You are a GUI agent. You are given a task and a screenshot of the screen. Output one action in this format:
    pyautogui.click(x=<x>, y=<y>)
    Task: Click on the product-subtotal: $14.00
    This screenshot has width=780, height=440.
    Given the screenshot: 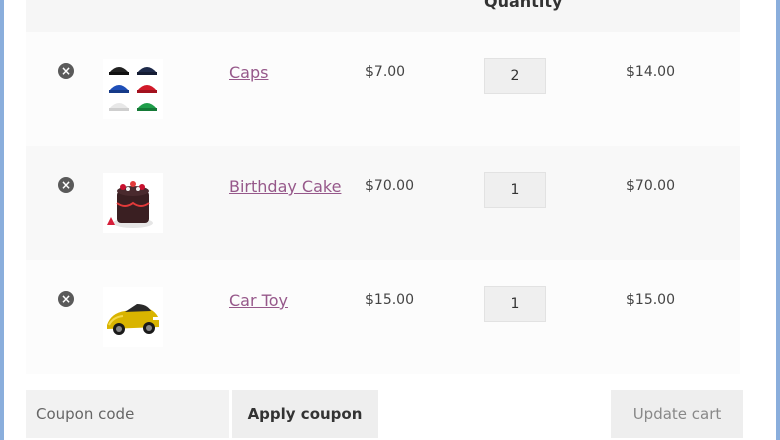 What is the action you would take?
    pyautogui.click(x=650, y=72)
    